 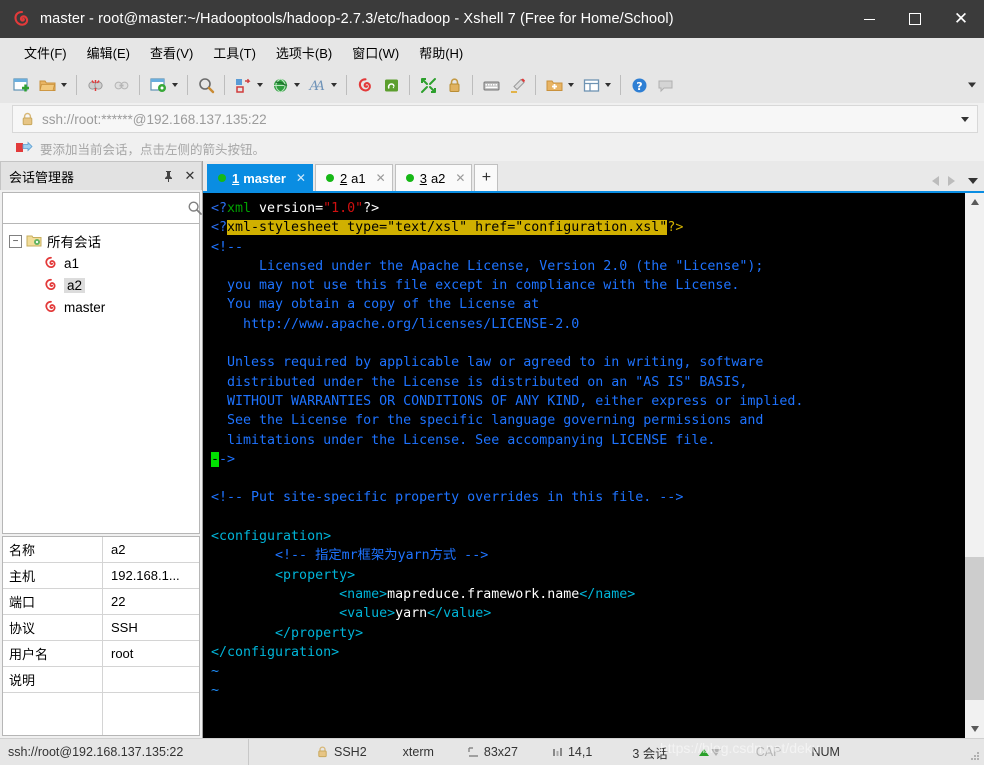 What do you see at coordinates (21, 85) in the screenshot?
I see `new-session-icon` at bounding box center [21, 85].